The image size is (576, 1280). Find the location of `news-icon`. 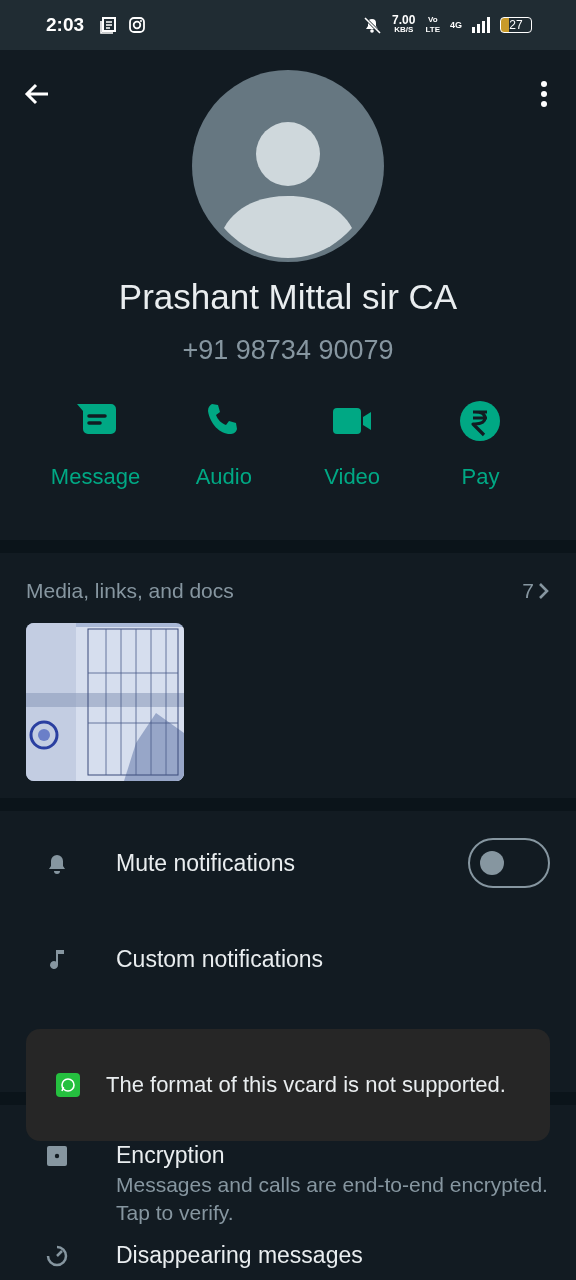

news-icon is located at coordinates (109, 25).